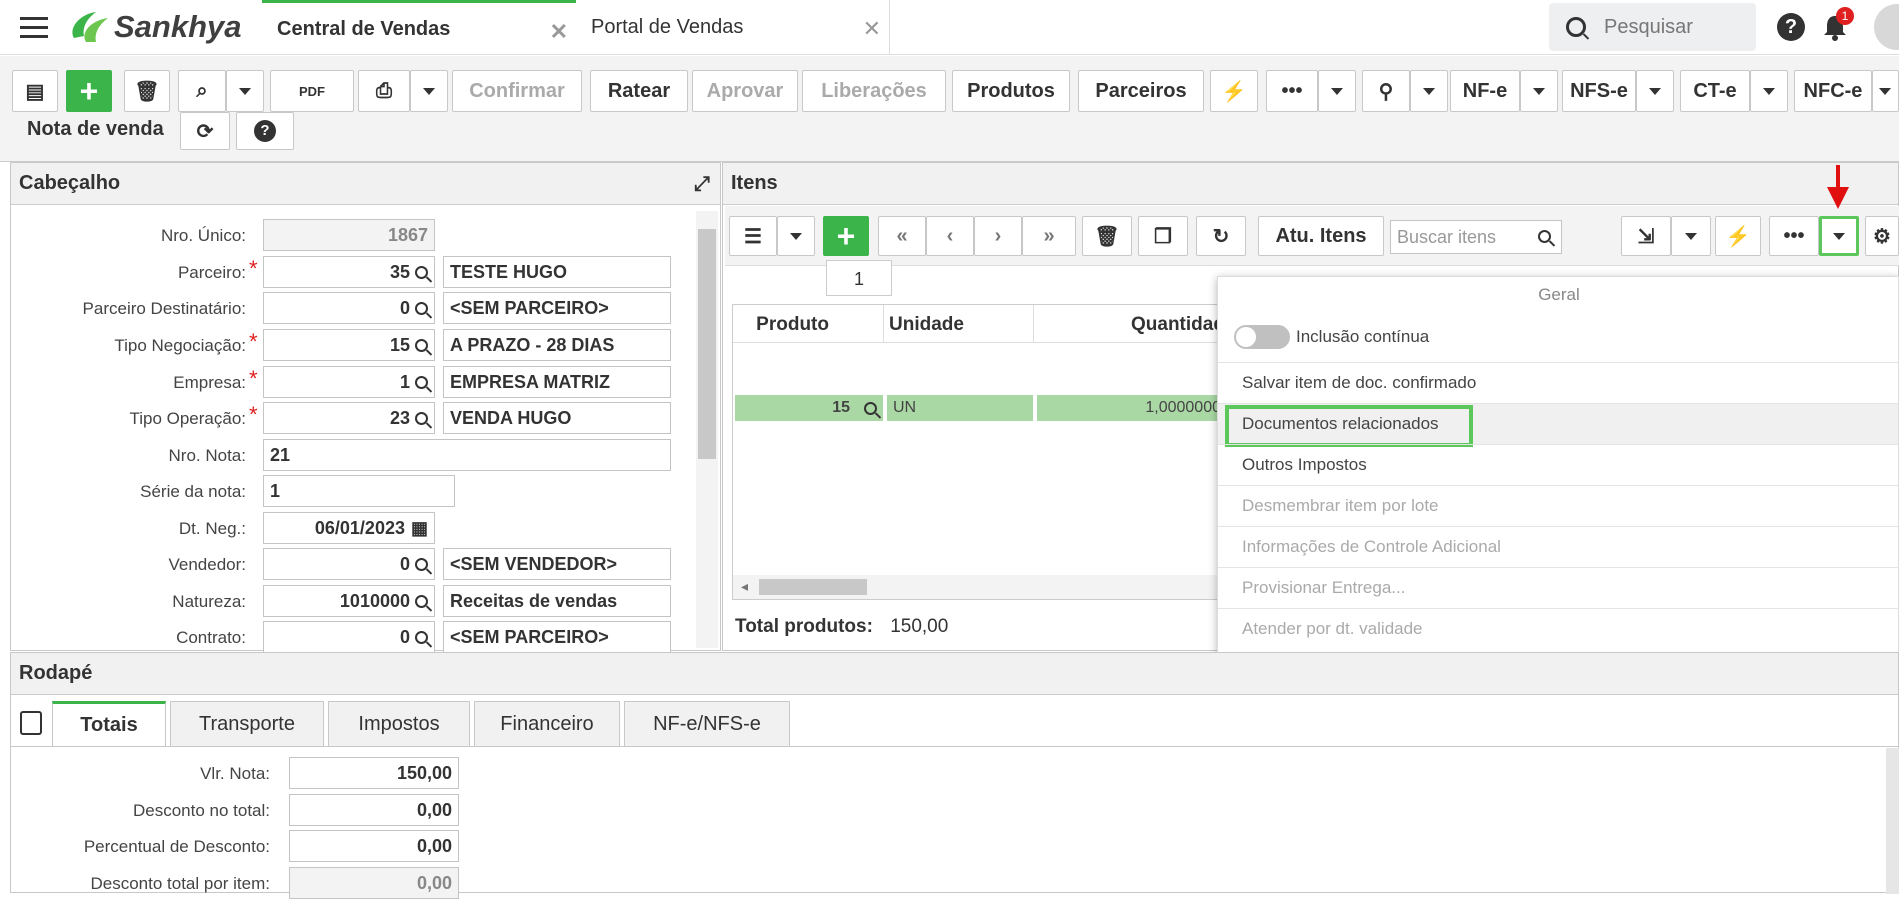 The width and height of the screenshot is (1899, 899). Describe the element at coordinates (745, 91) in the screenshot. I see `aprovar-button: Aprovar` at that location.